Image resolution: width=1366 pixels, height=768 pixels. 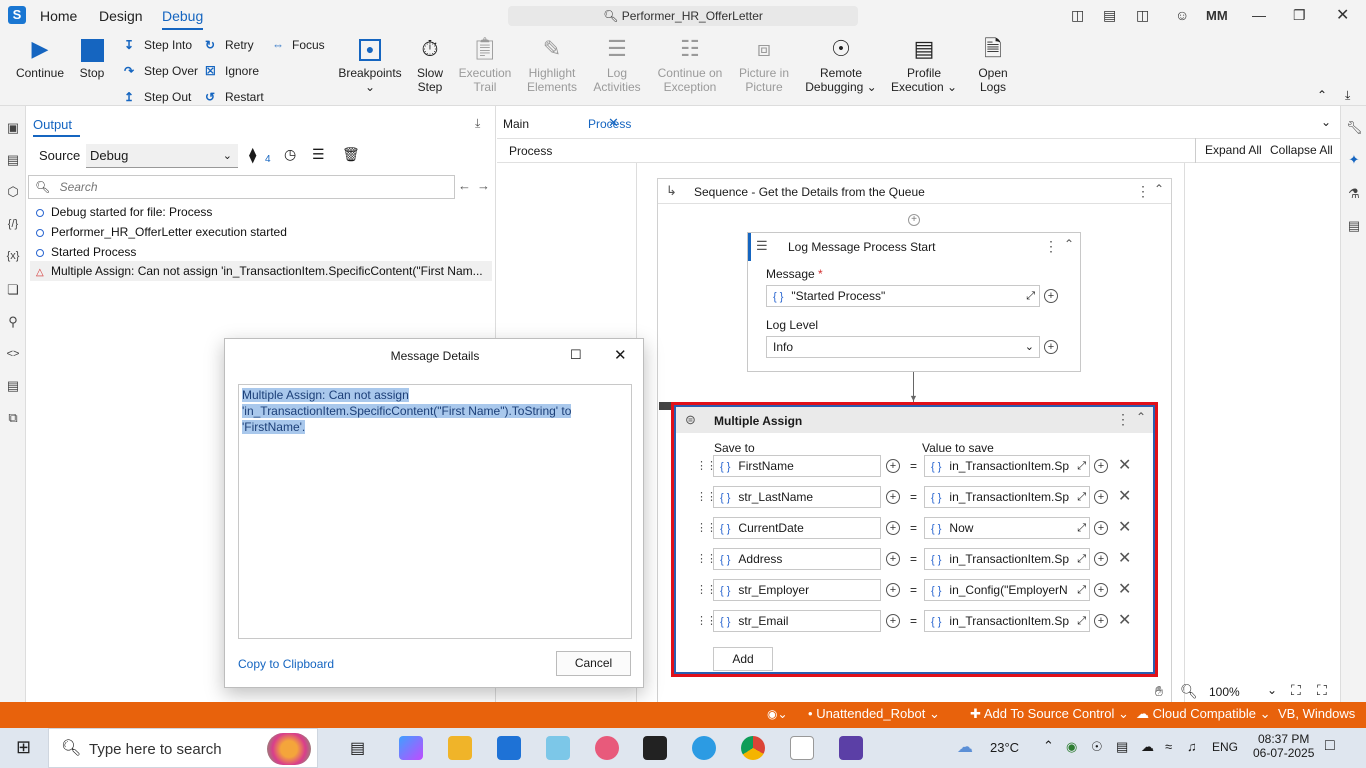 What do you see at coordinates (1203, 714) in the screenshot?
I see `compatibility-status: ☁ Cloud Compatible ⌄` at bounding box center [1203, 714].